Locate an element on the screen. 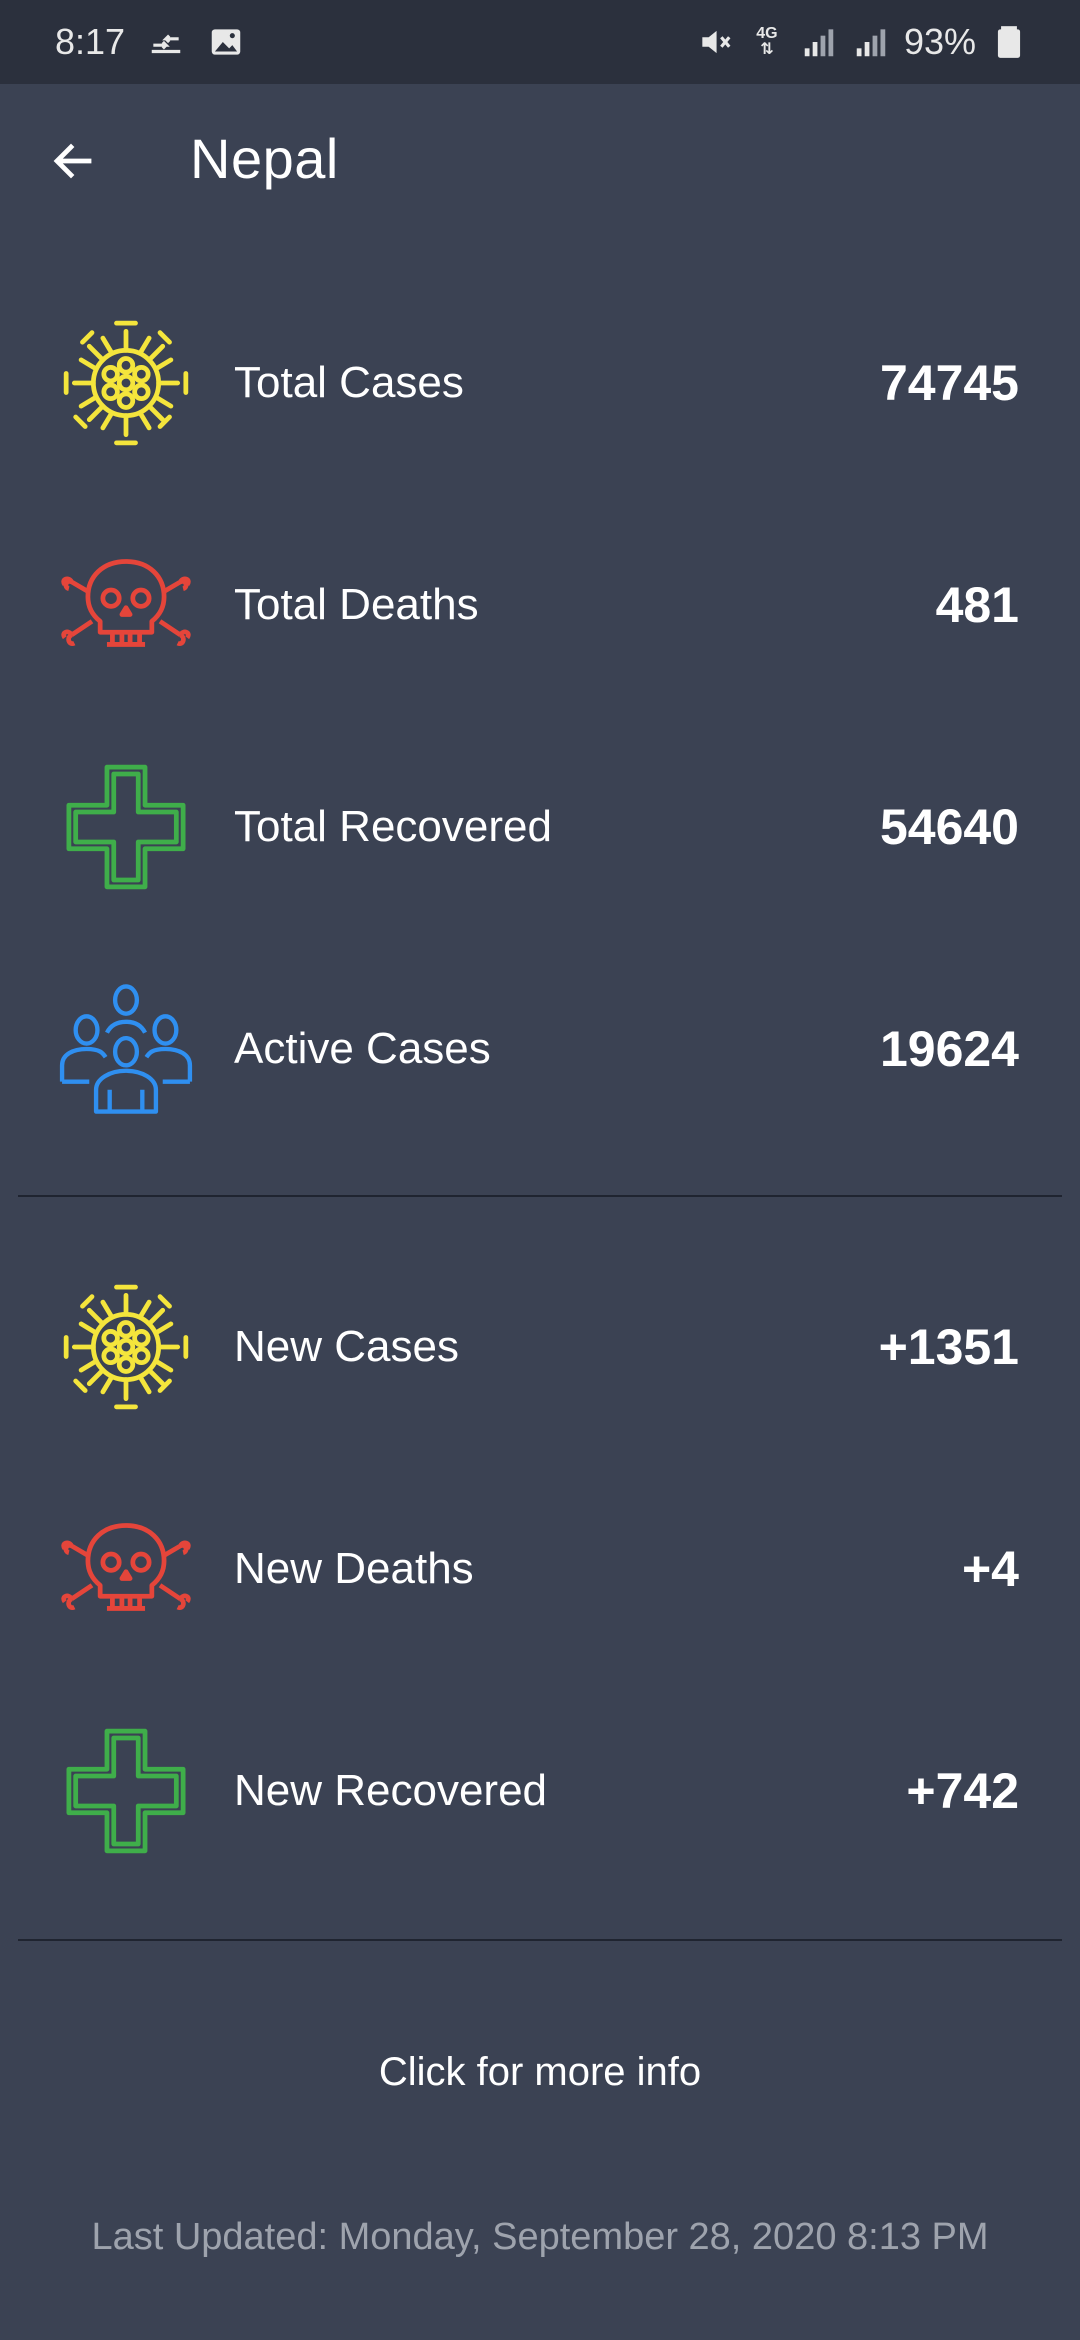 The image size is (1080, 2340). more-info-link: Click for more info is located at coordinates (540, 2072).